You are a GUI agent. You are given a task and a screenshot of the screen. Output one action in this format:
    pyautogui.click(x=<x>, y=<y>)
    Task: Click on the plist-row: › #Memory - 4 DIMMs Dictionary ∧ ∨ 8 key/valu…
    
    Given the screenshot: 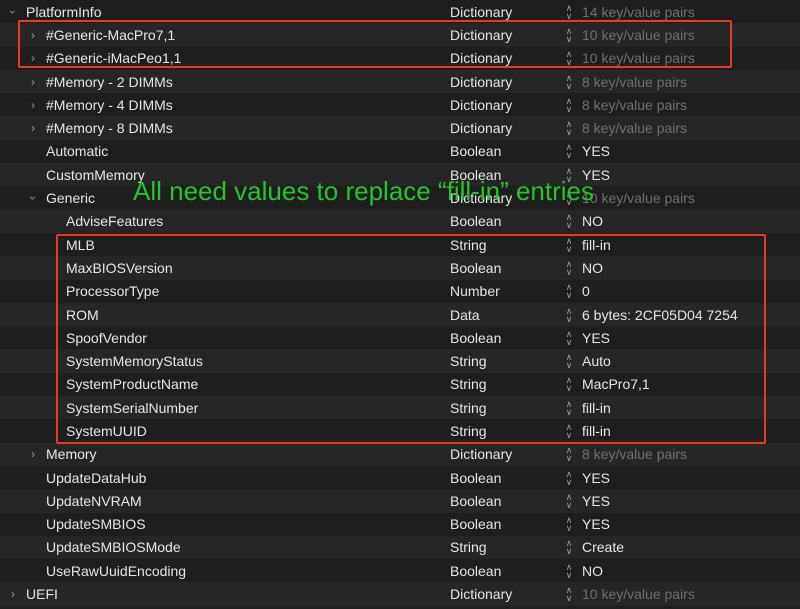 What is the action you would take?
    pyautogui.click(x=400, y=104)
    